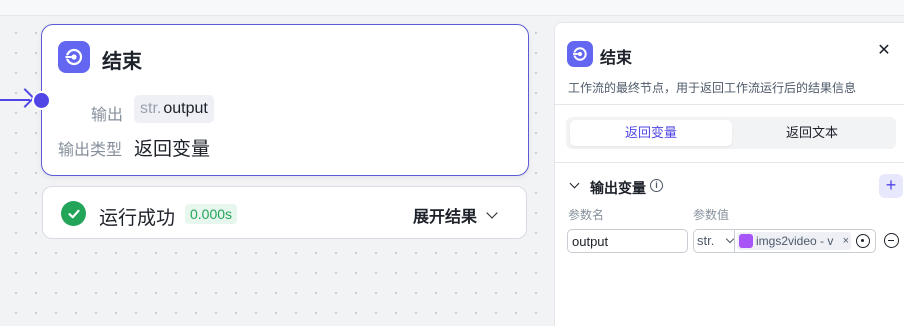 The height and width of the screenshot is (326, 904). I want to click on tab-return-text: 返回文本, so click(812, 133).